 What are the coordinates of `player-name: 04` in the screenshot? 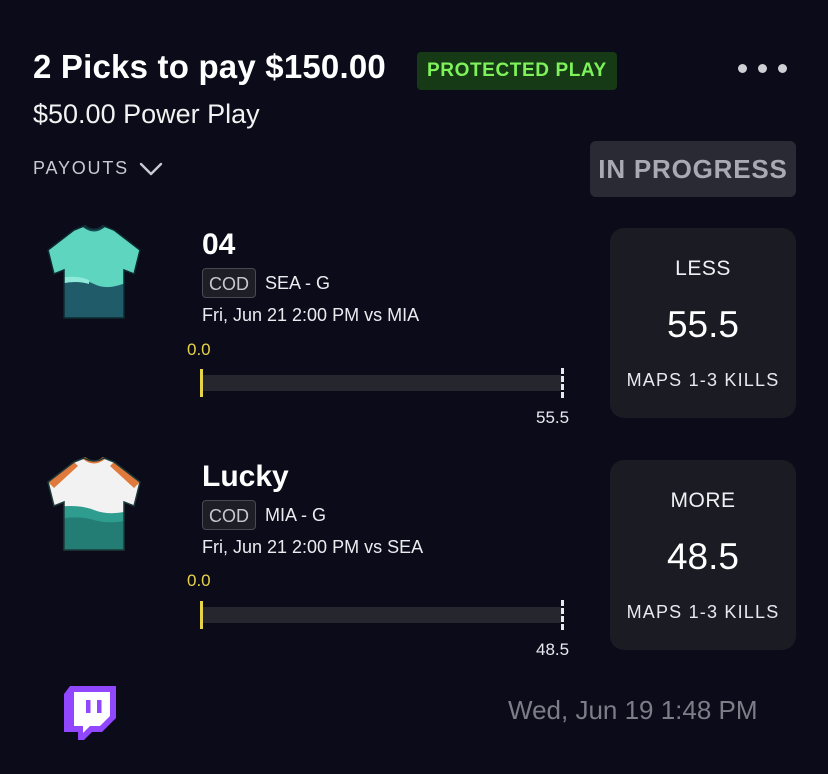 It's located at (218, 245).